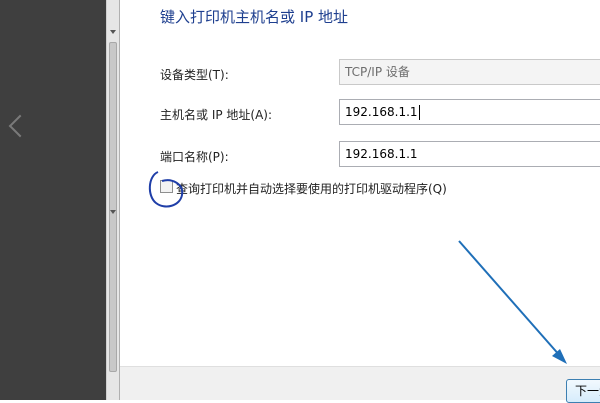  Describe the element at coordinates (469, 112) in the screenshot. I see `hostname-input: 192.168.1.1` at that location.